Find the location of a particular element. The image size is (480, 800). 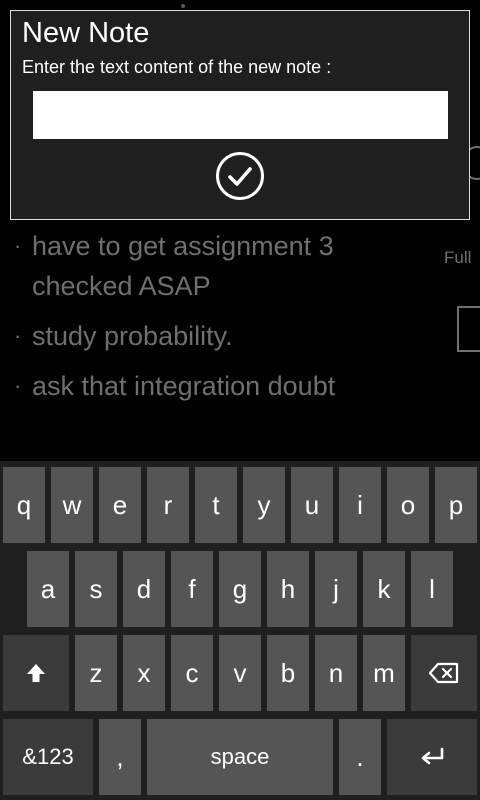

shift-key is located at coordinates (36, 673).